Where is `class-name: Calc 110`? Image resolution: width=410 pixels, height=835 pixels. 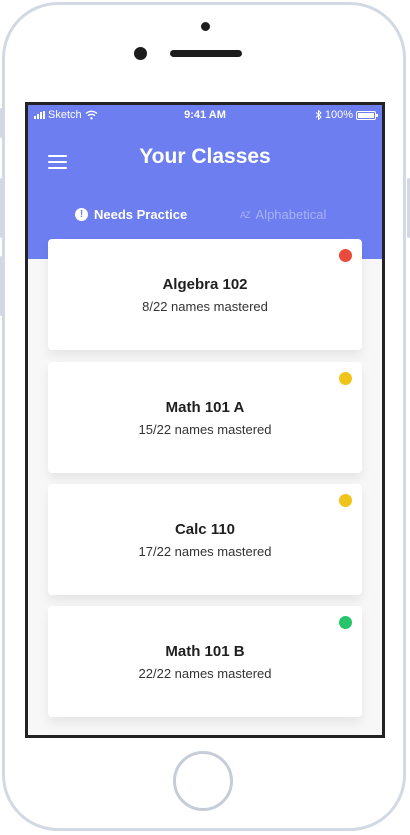
class-name: Calc 110 is located at coordinates (205, 529).